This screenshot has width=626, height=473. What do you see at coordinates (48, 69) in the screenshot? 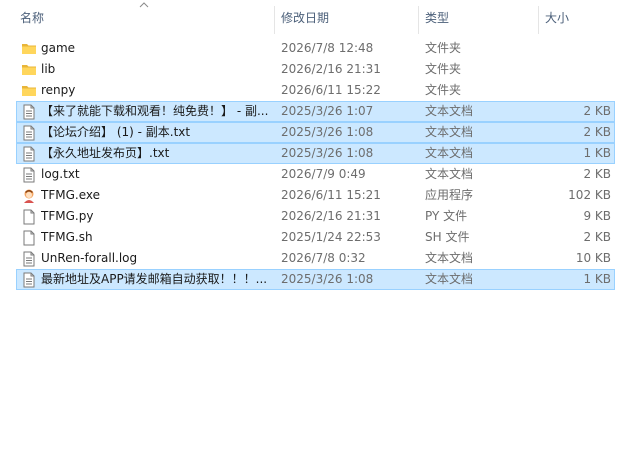
I see `file-name: lib` at bounding box center [48, 69].